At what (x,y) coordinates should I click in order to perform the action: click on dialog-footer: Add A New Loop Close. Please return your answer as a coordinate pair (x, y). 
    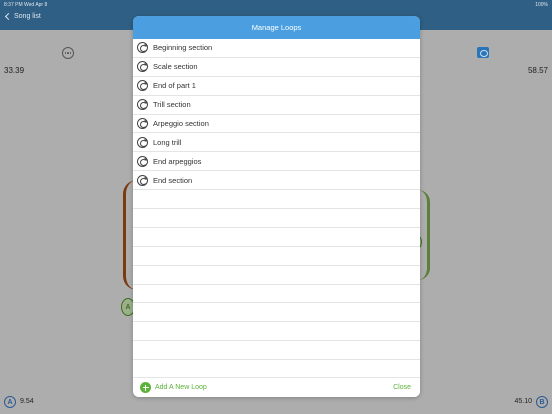
    Looking at the image, I should click on (276, 387).